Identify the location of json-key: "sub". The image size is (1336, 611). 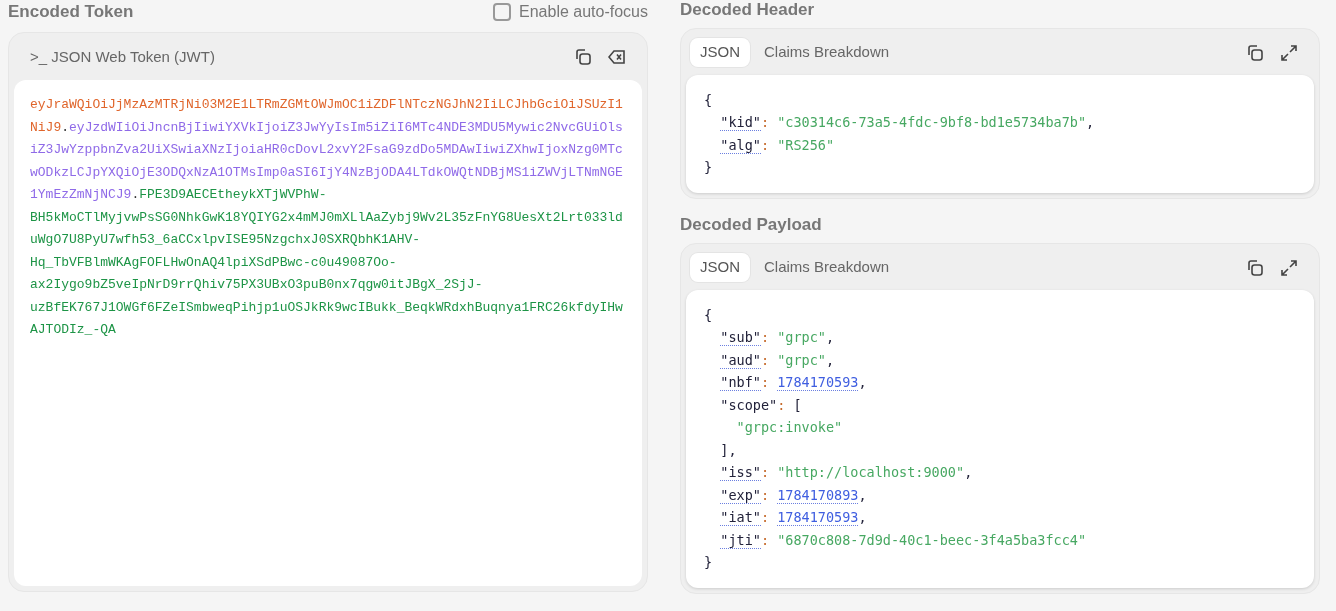
(740, 338).